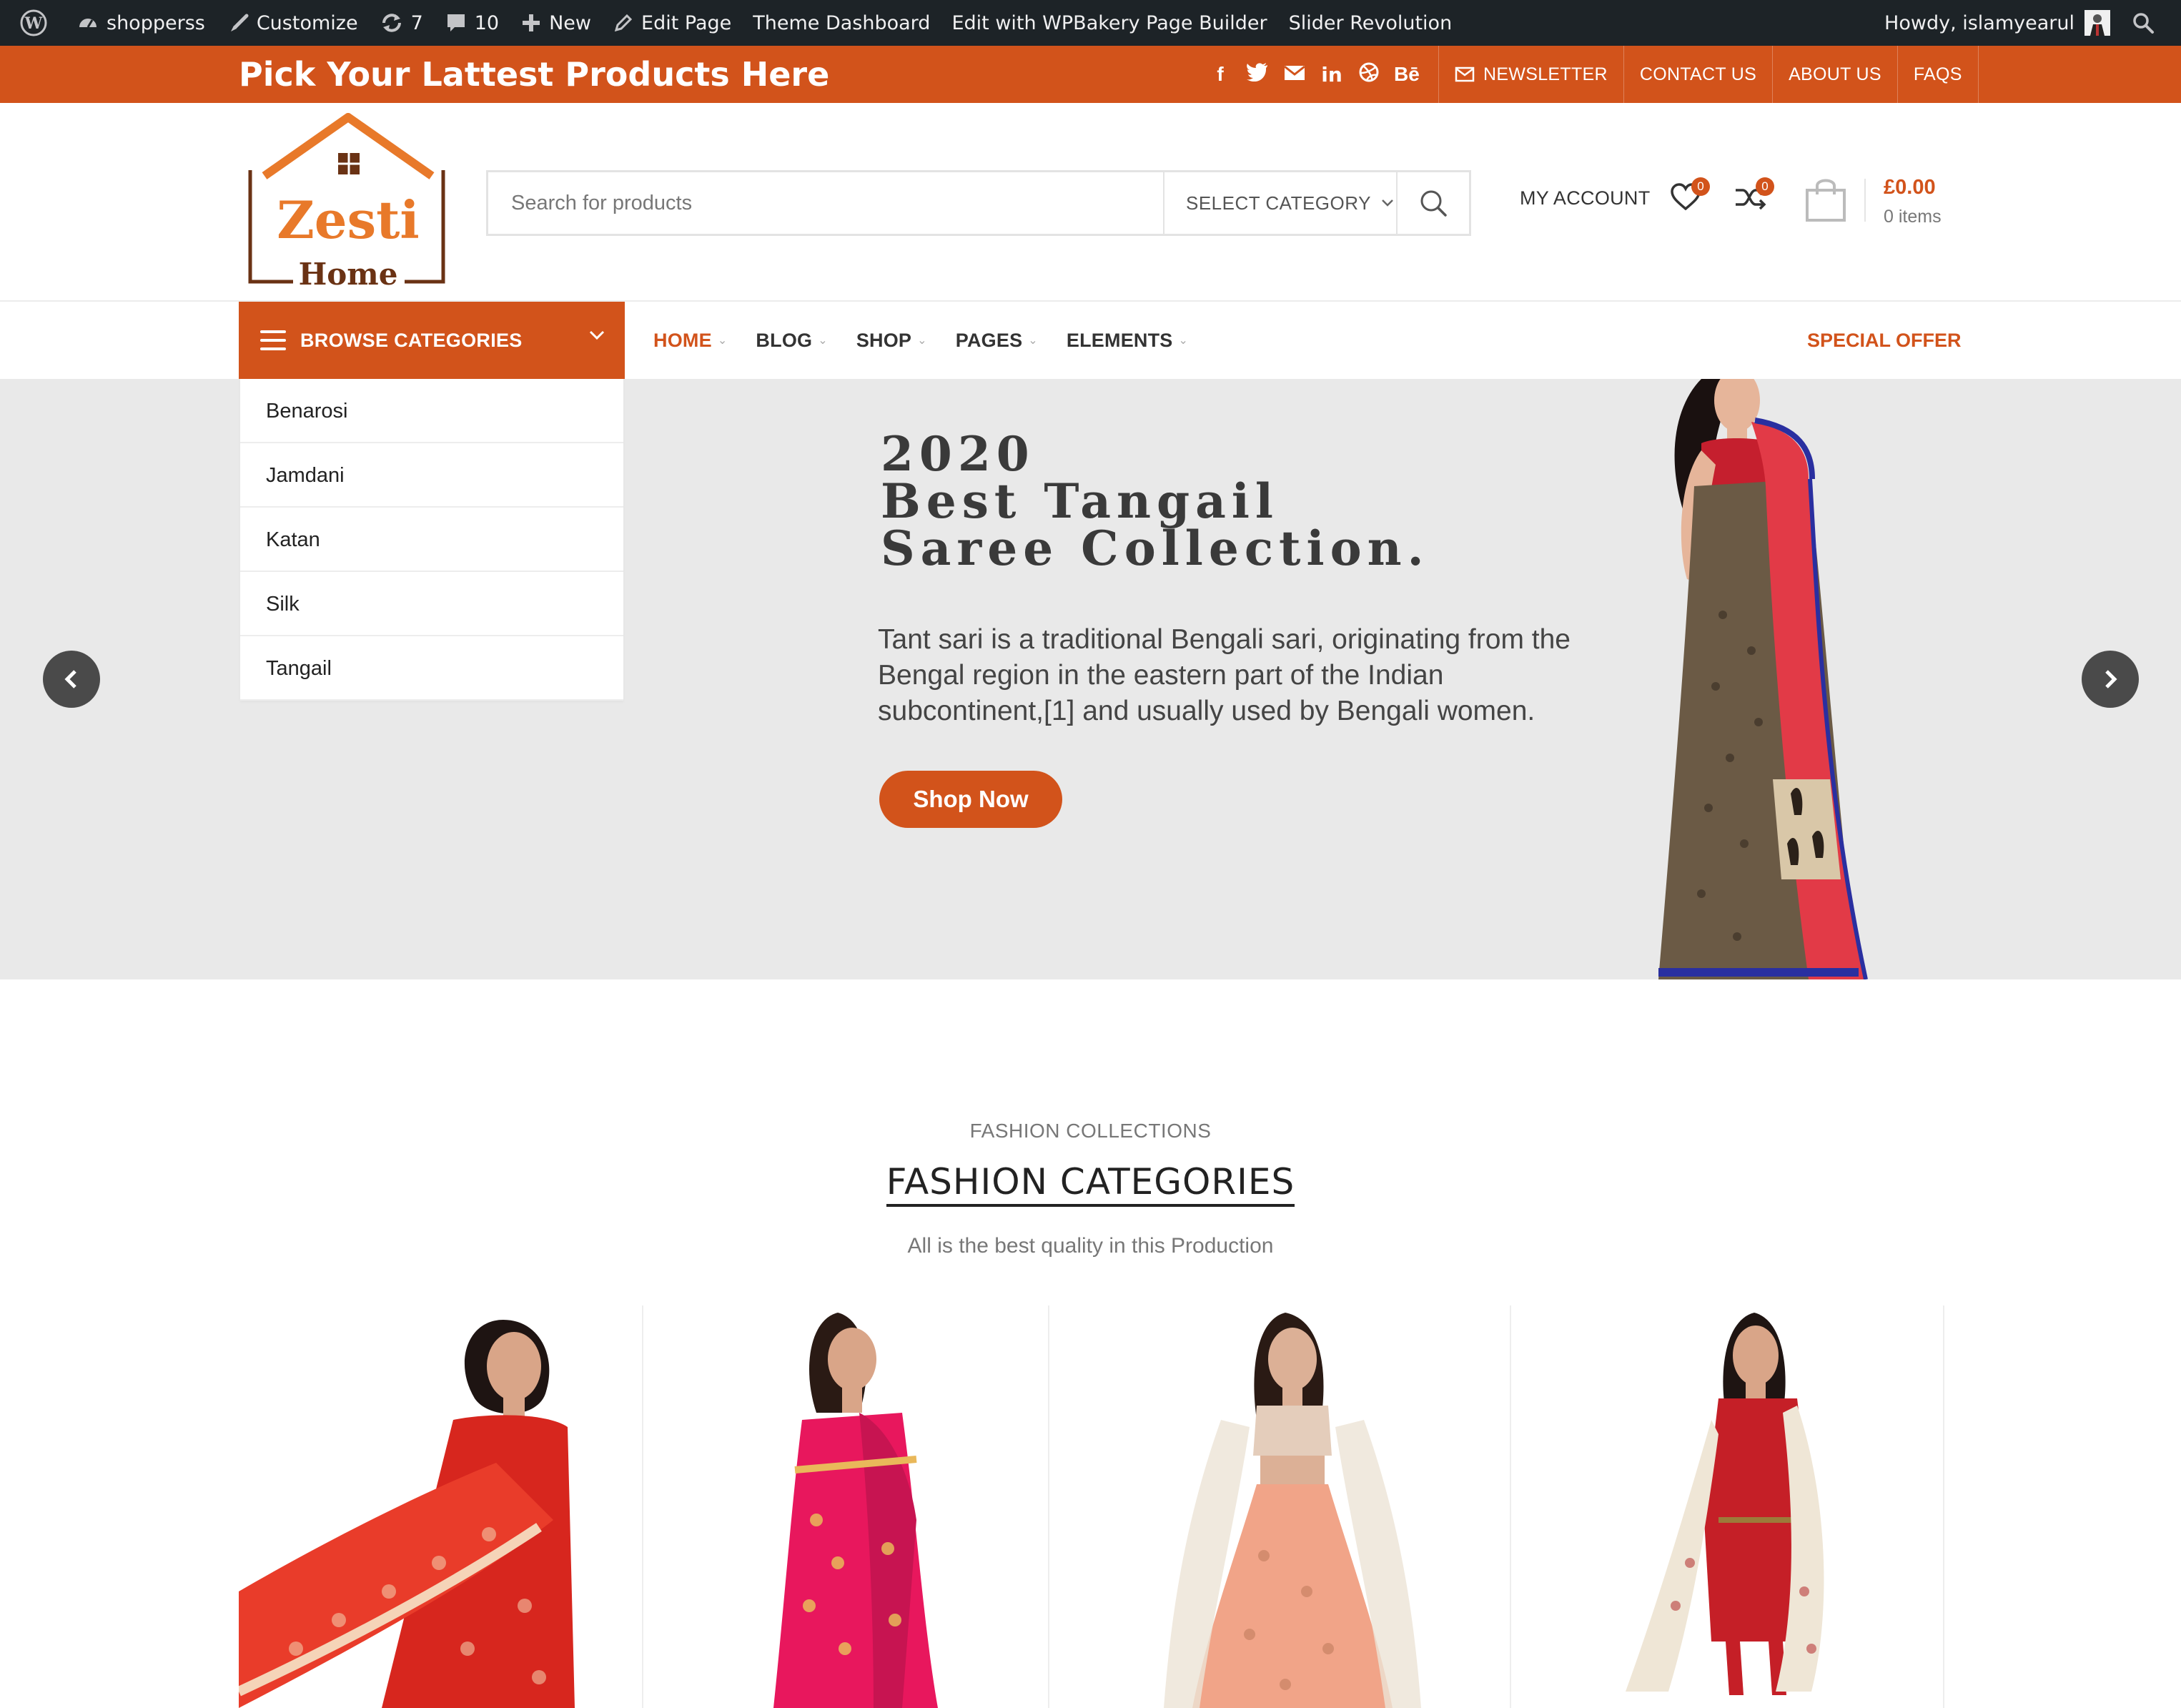  What do you see at coordinates (1109, 23) in the screenshot?
I see `admin-wpbakery-link: Edit with WPBakery Page Builder` at bounding box center [1109, 23].